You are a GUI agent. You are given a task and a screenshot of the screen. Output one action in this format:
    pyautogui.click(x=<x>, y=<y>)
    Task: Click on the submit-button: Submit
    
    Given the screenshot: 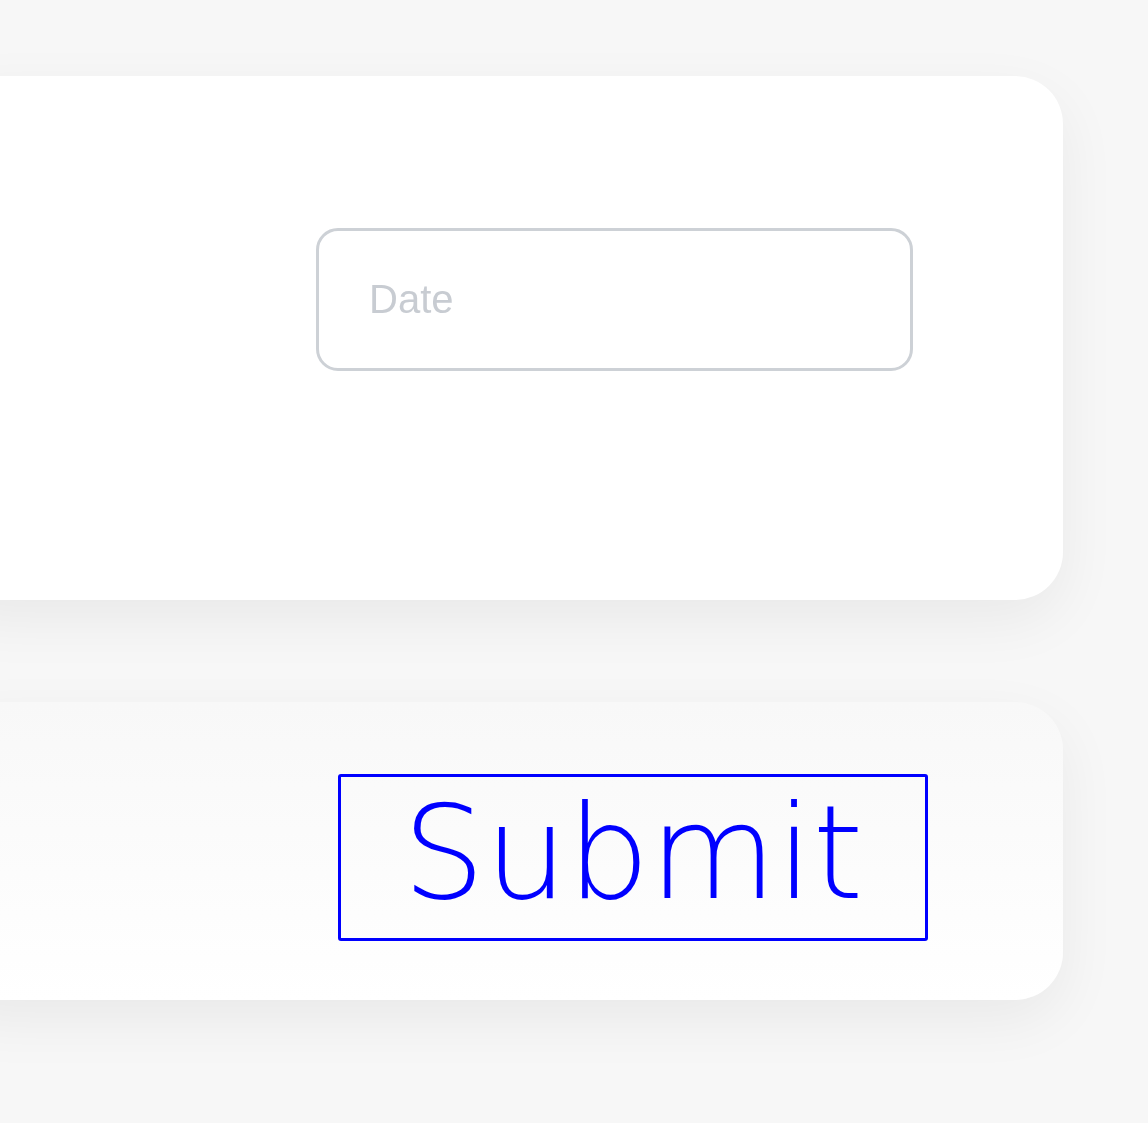 What is the action you would take?
    pyautogui.click(x=633, y=857)
    